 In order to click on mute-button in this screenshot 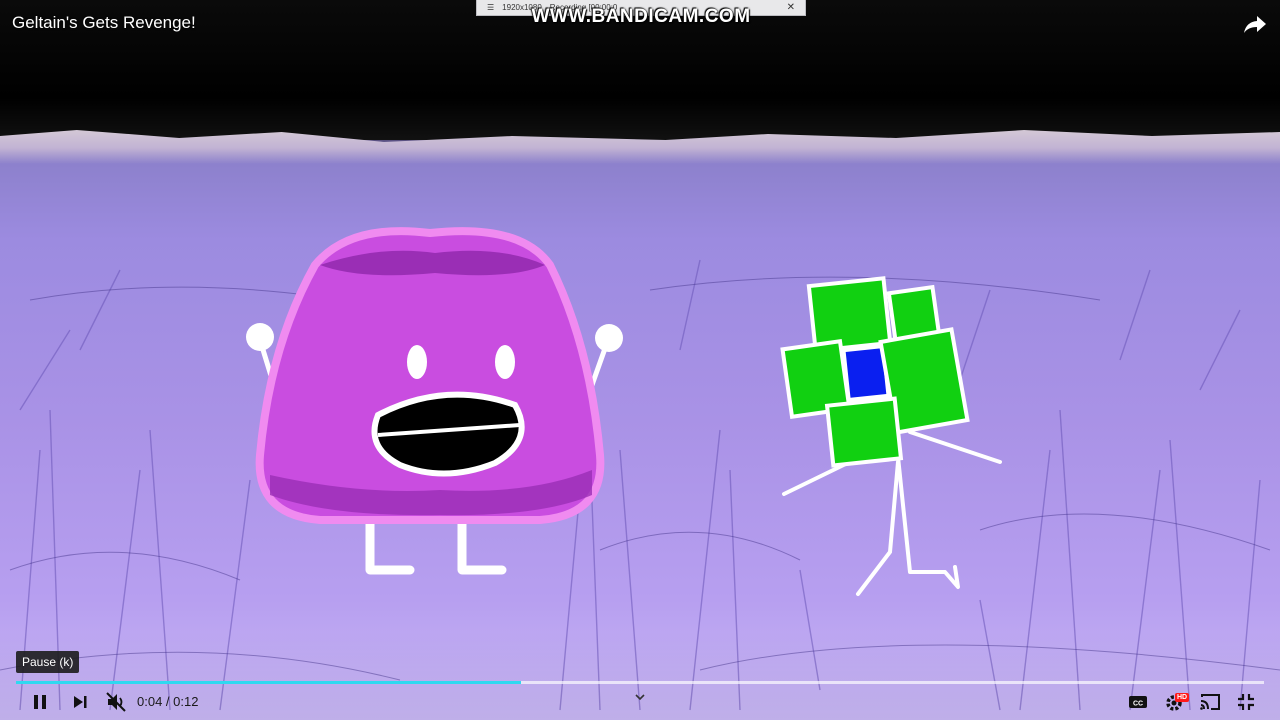, I will do `click(116, 702)`.